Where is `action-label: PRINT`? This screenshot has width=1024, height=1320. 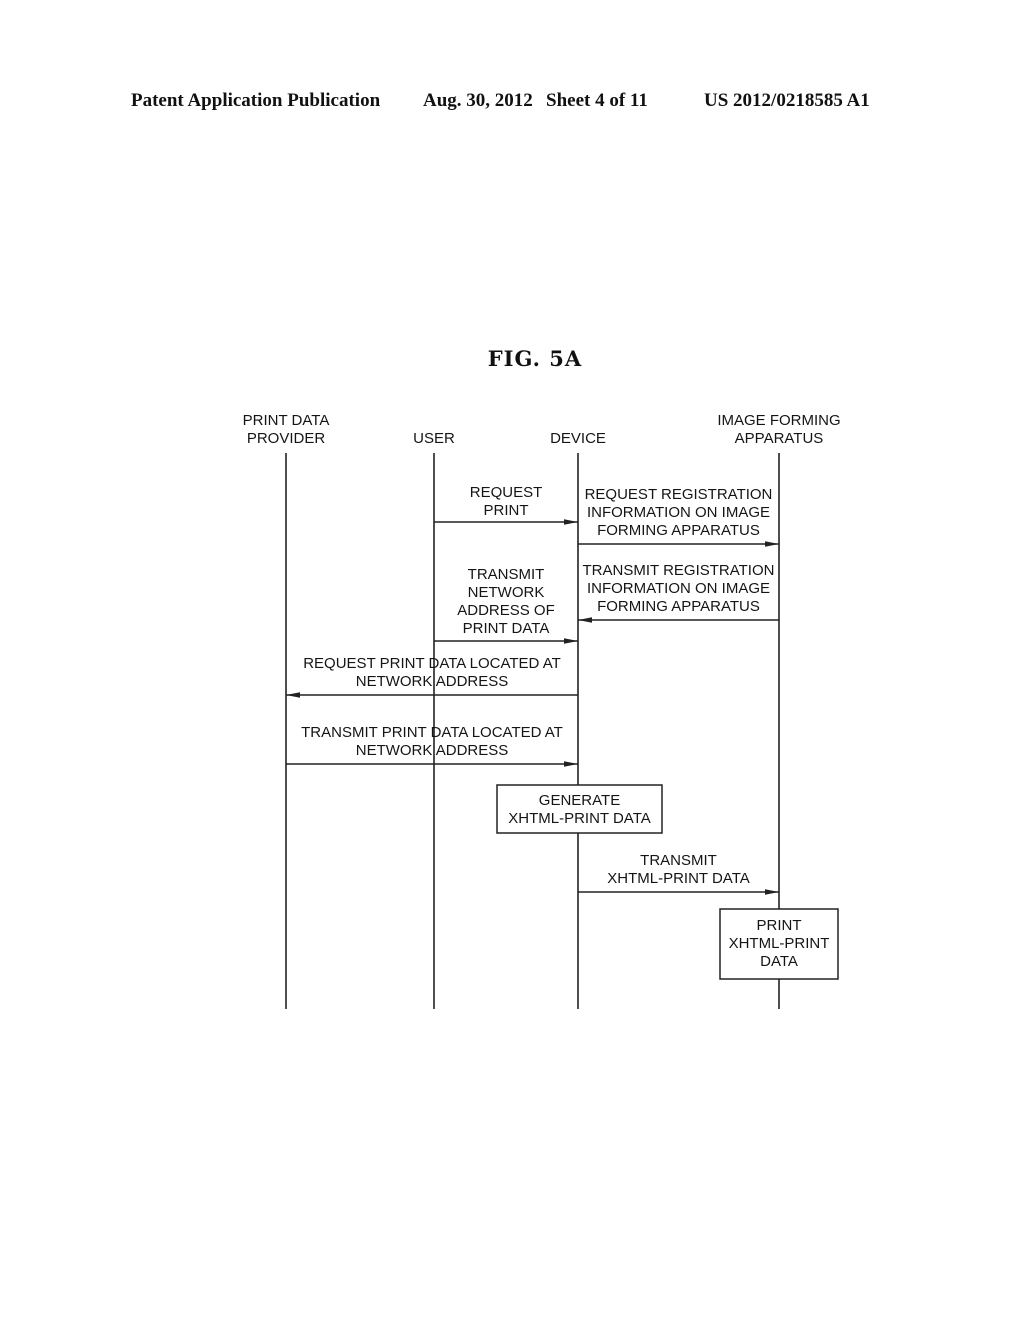 action-label: PRINT is located at coordinates (779, 925).